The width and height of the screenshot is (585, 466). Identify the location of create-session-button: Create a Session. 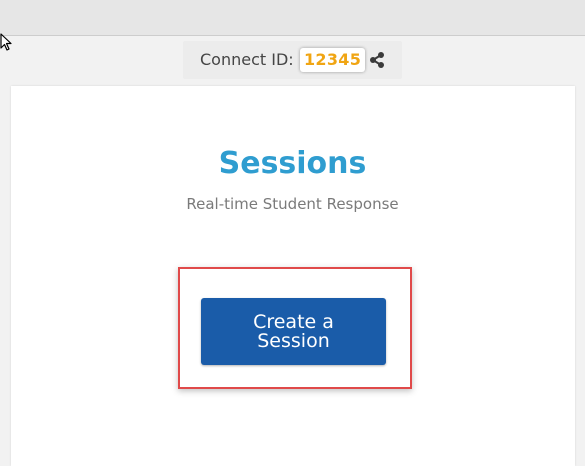
(293, 331).